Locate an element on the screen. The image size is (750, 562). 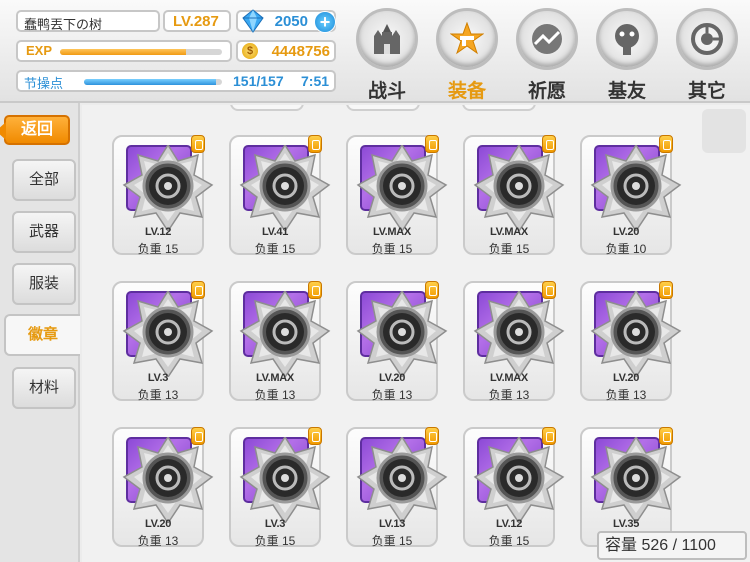
castle-icon is located at coordinates (387, 39).